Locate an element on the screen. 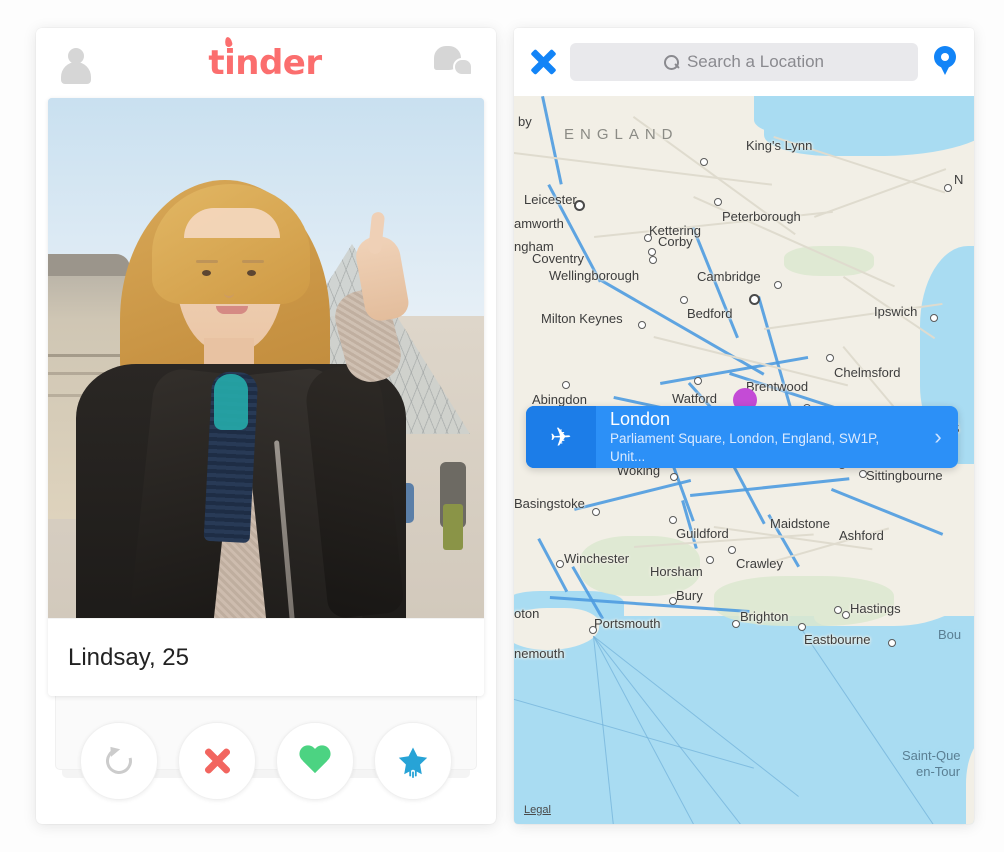 The image size is (1004, 852). minor-road is located at coordinates (643, 169).